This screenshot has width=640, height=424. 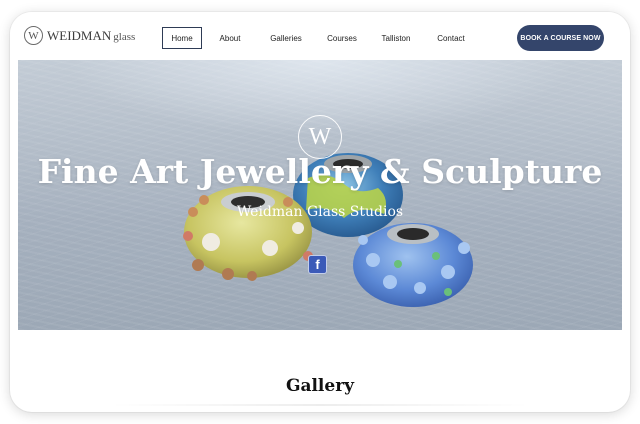 What do you see at coordinates (320, 386) in the screenshot?
I see `gallery-heading: Gallery` at bounding box center [320, 386].